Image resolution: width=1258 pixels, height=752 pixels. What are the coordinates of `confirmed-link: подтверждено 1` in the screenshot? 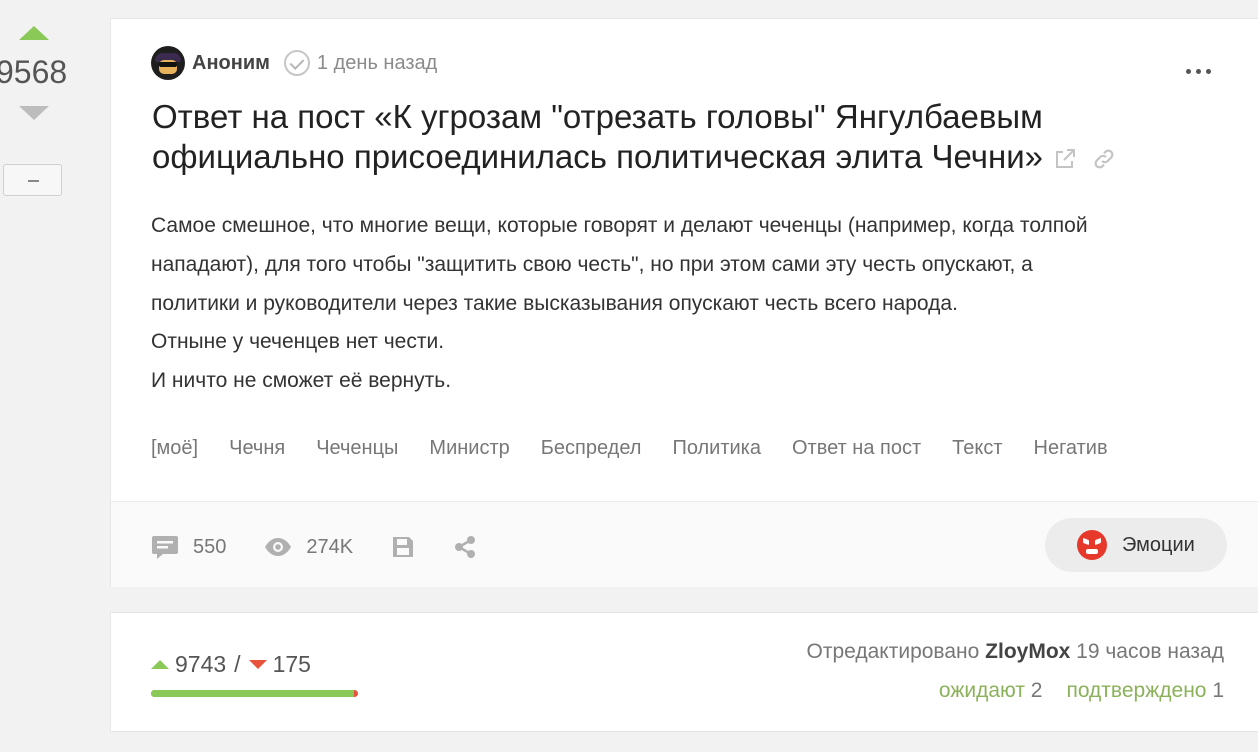 It's located at (1145, 691).